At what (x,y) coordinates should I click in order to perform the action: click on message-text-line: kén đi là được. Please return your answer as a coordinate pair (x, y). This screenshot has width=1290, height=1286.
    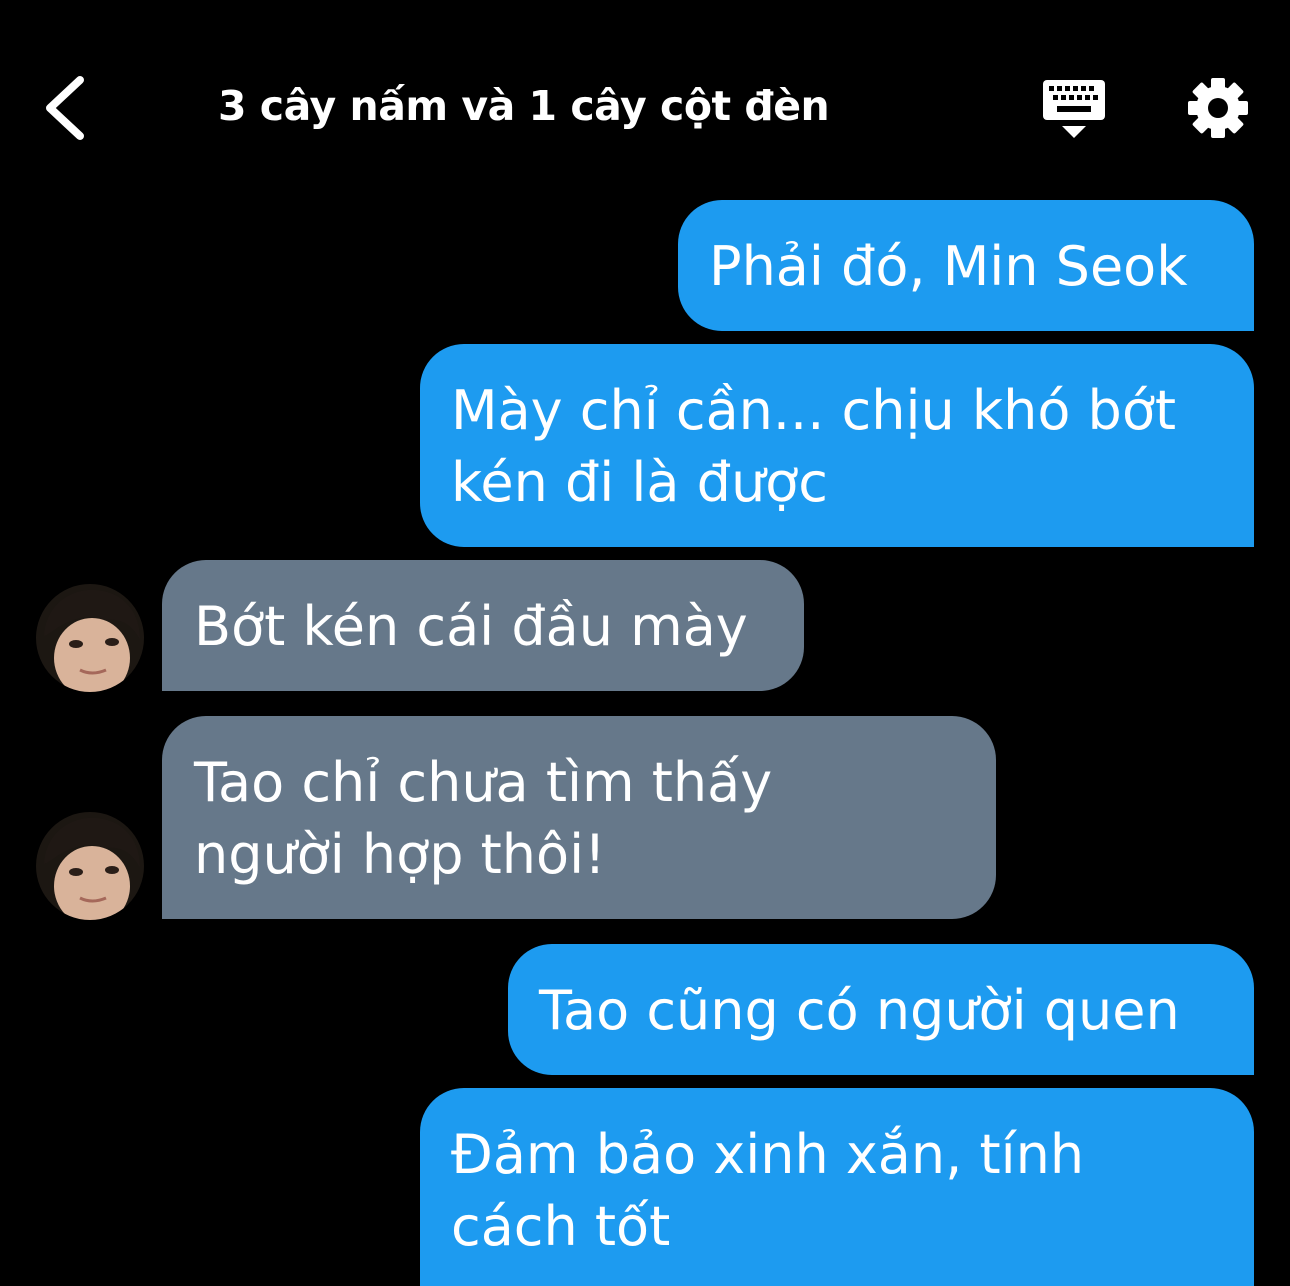
    Looking at the image, I should click on (639, 482).